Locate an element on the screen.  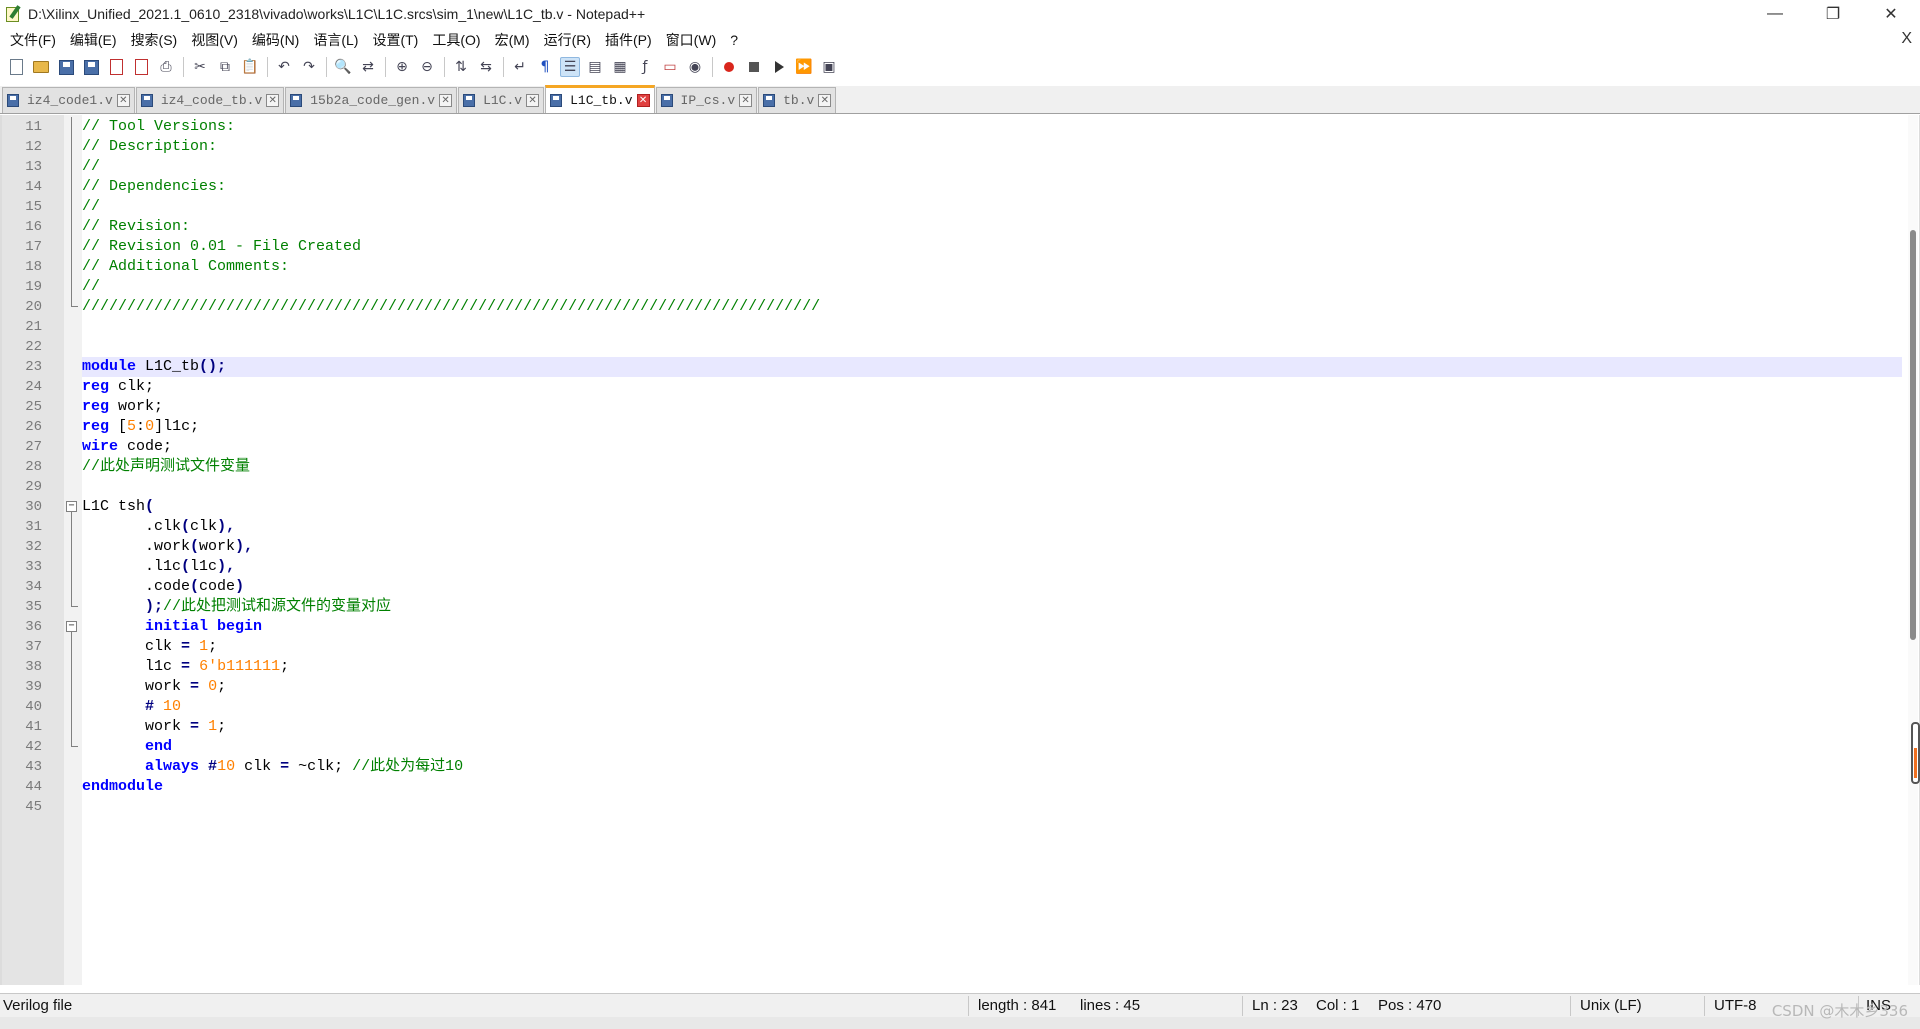
zoom-in-icon: ⊕ is located at coordinates (402, 67).